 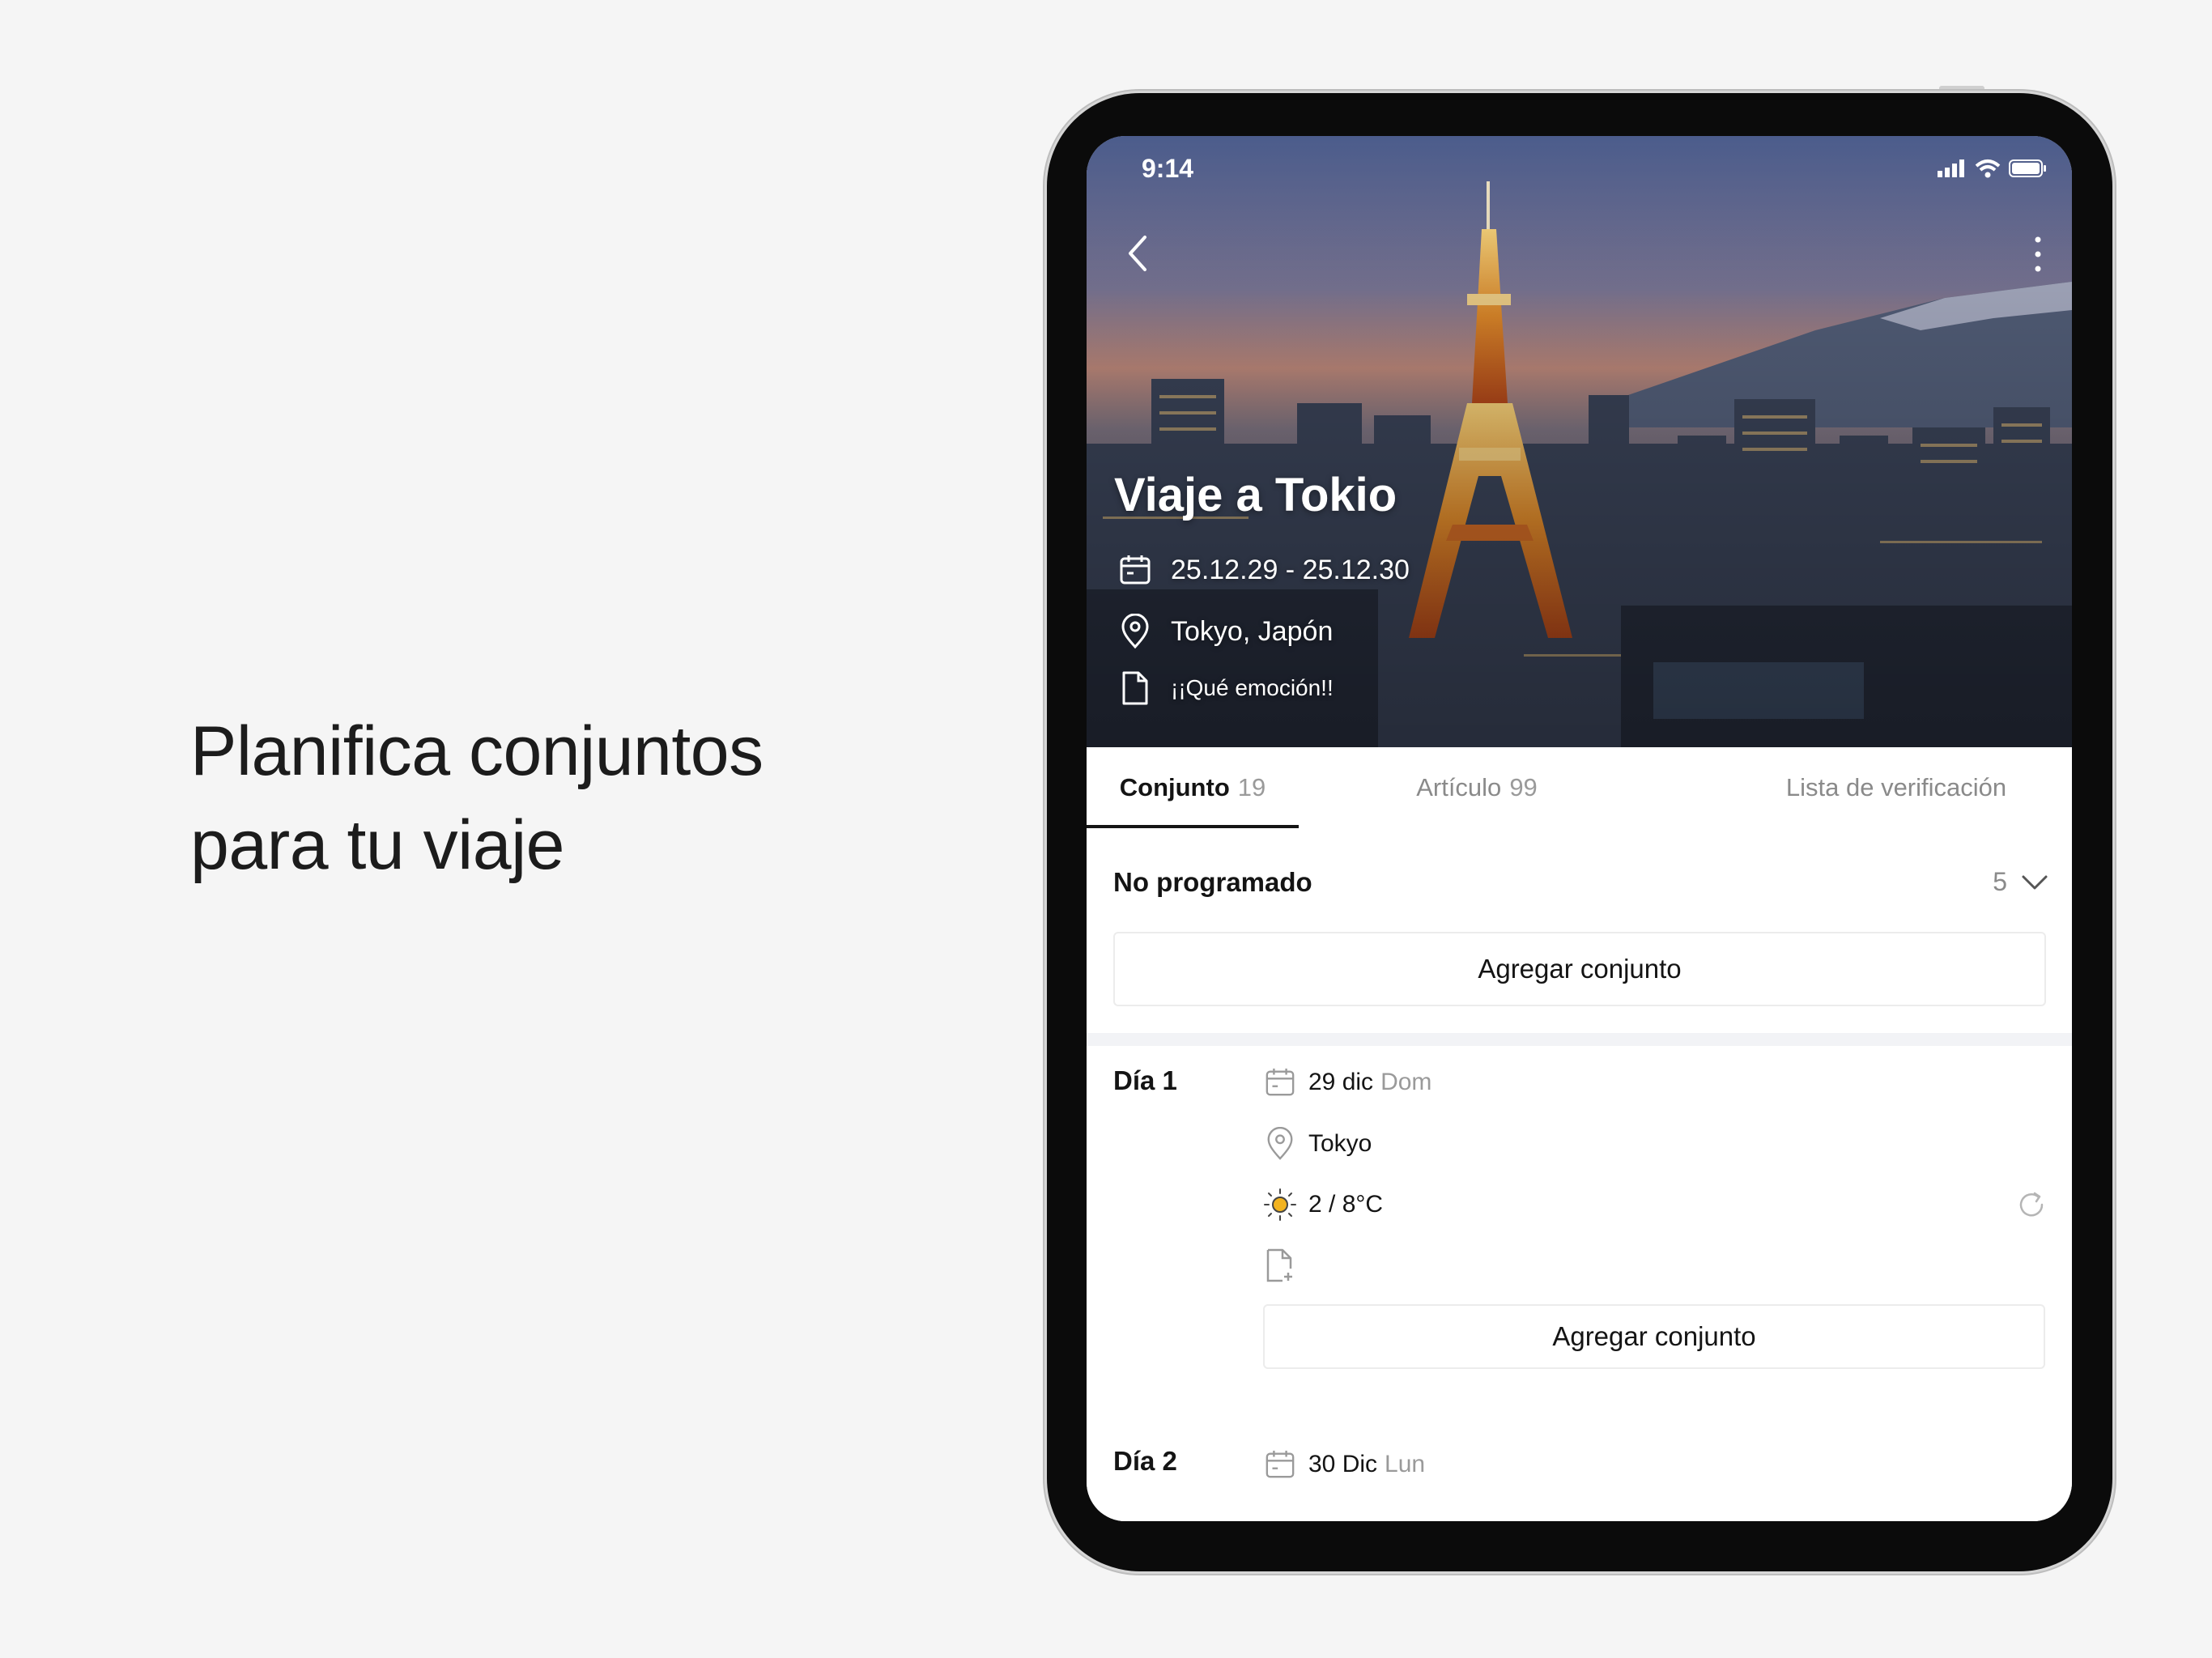 I want to click on day-2-section: Día 2 30 Dic Lun, so click(x=1580, y=1473).